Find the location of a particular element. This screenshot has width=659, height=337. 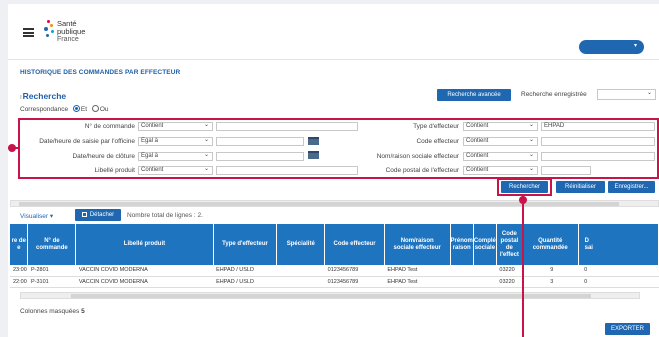

op-num-commande: Contient ⌄ is located at coordinates (175, 126).